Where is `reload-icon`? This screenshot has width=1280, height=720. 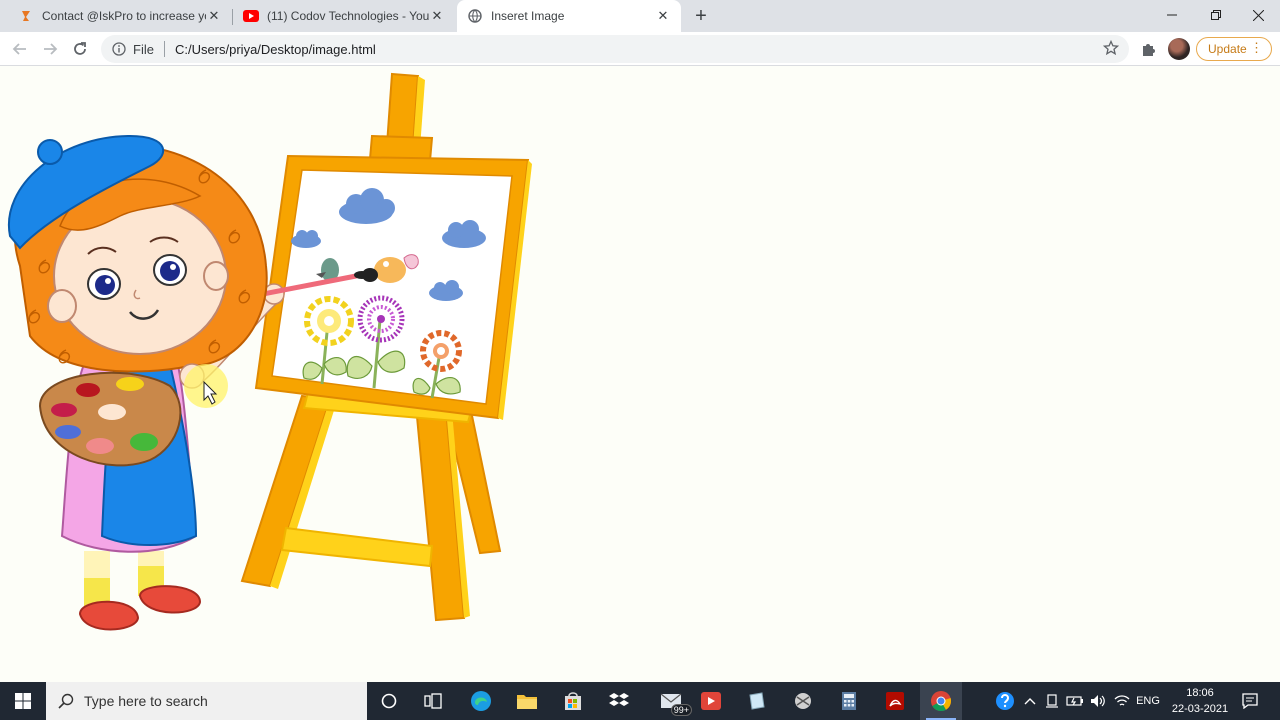
reload-icon is located at coordinates (80, 48).